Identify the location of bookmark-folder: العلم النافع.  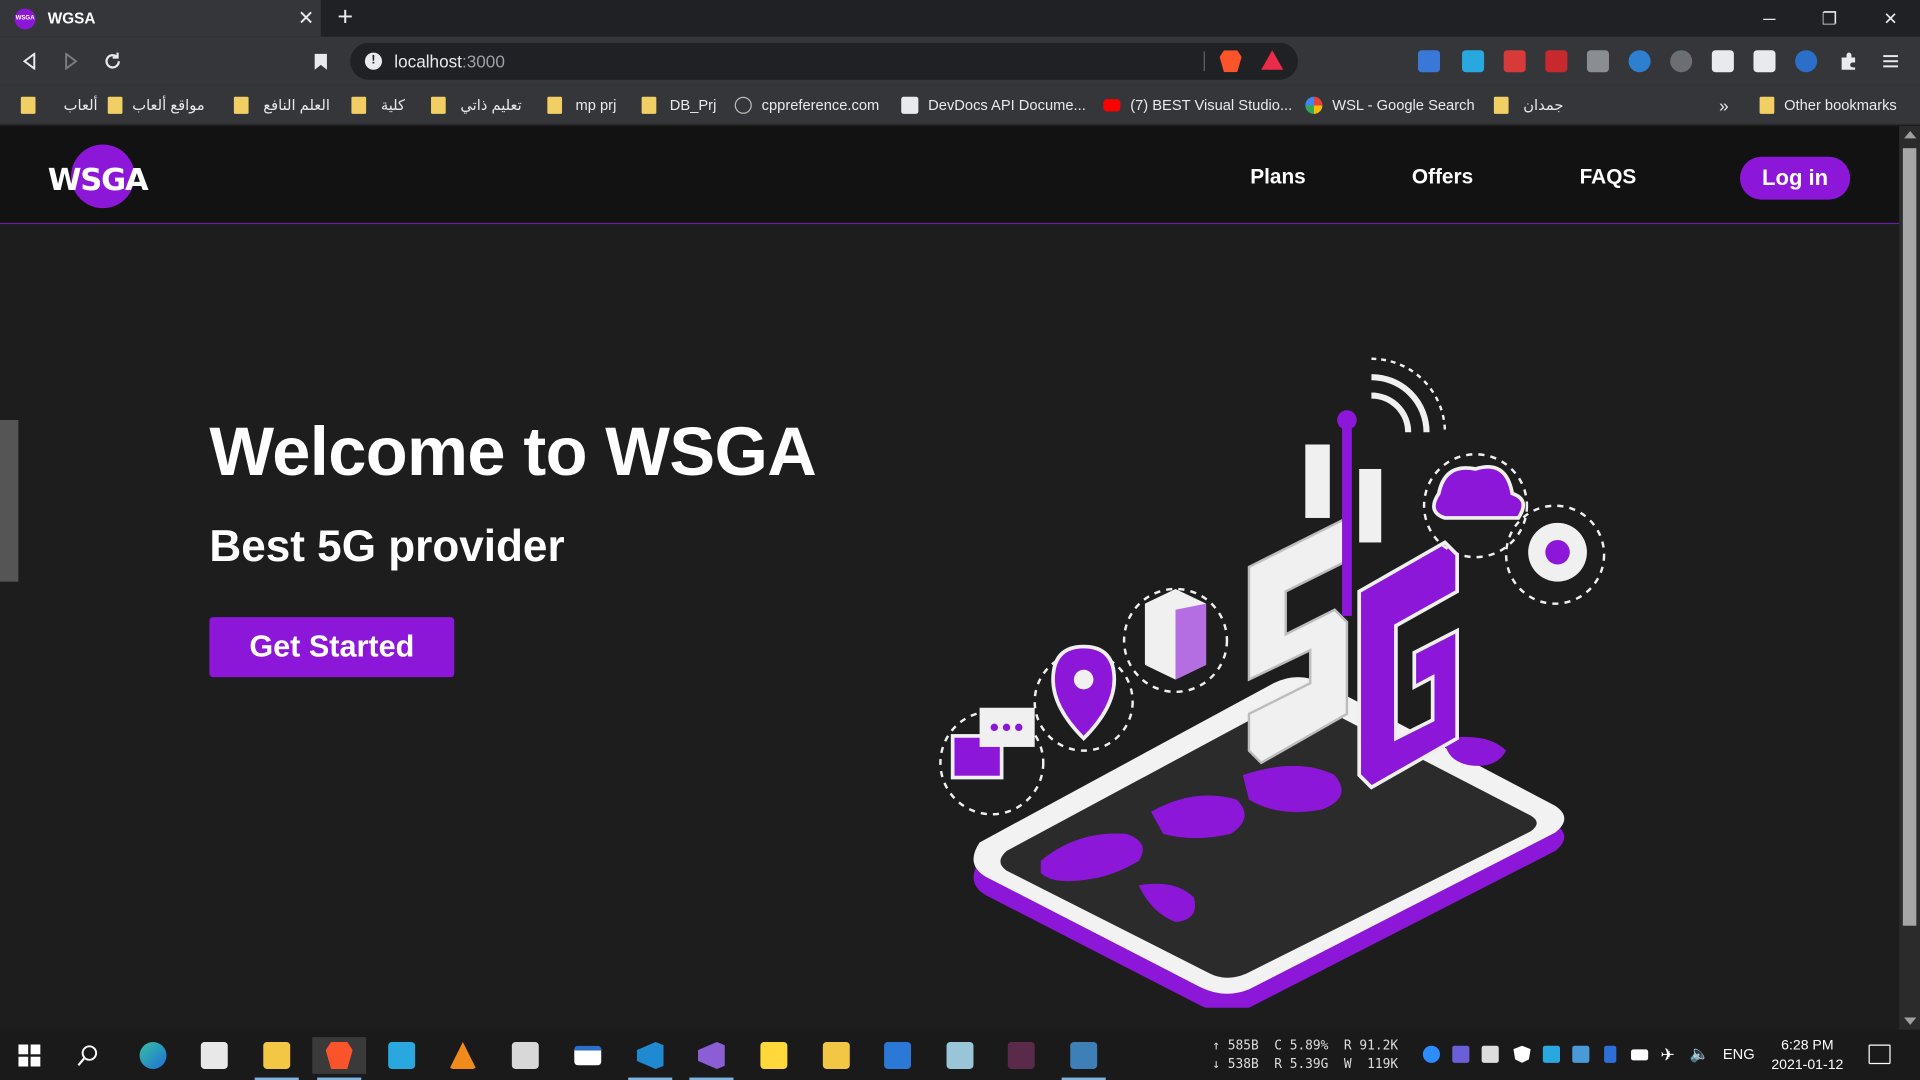
(281, 105).